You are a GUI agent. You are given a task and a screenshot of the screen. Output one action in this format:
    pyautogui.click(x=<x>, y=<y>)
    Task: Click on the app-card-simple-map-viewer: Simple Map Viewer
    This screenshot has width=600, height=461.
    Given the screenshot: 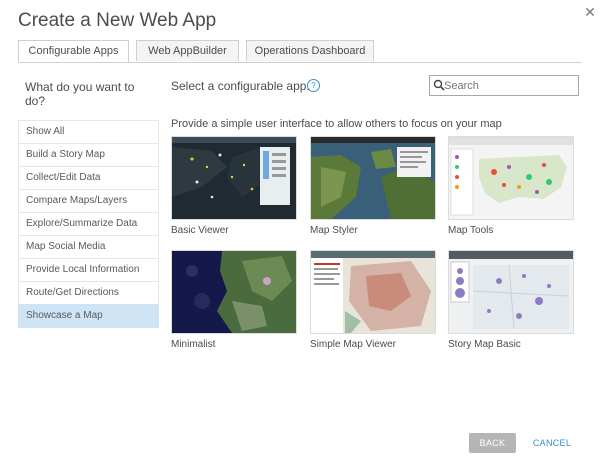 What is the action you would take?
    pyautogui.click(x=373, y=300)
    